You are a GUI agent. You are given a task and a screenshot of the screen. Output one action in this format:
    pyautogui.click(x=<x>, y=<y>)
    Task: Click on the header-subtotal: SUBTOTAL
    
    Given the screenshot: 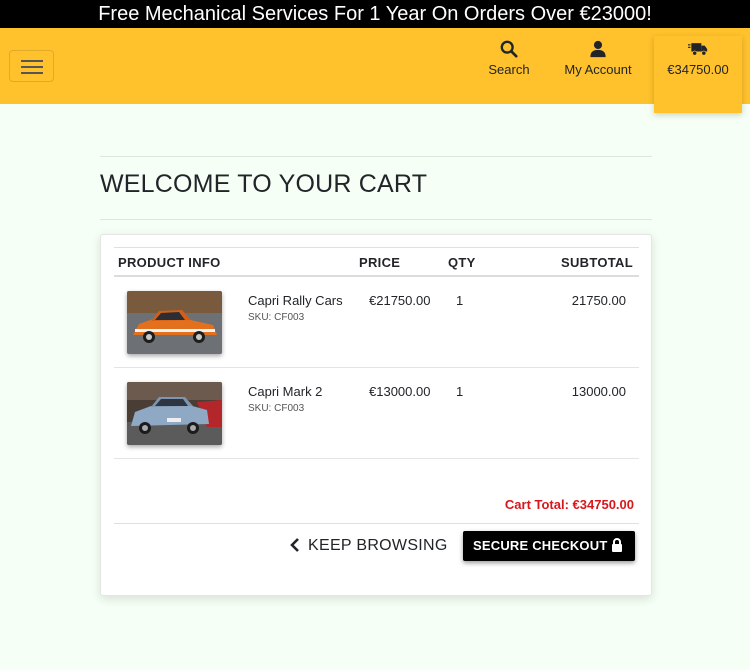 What is the action you would take?
    pyautogui.click(x=597, y=262)
    